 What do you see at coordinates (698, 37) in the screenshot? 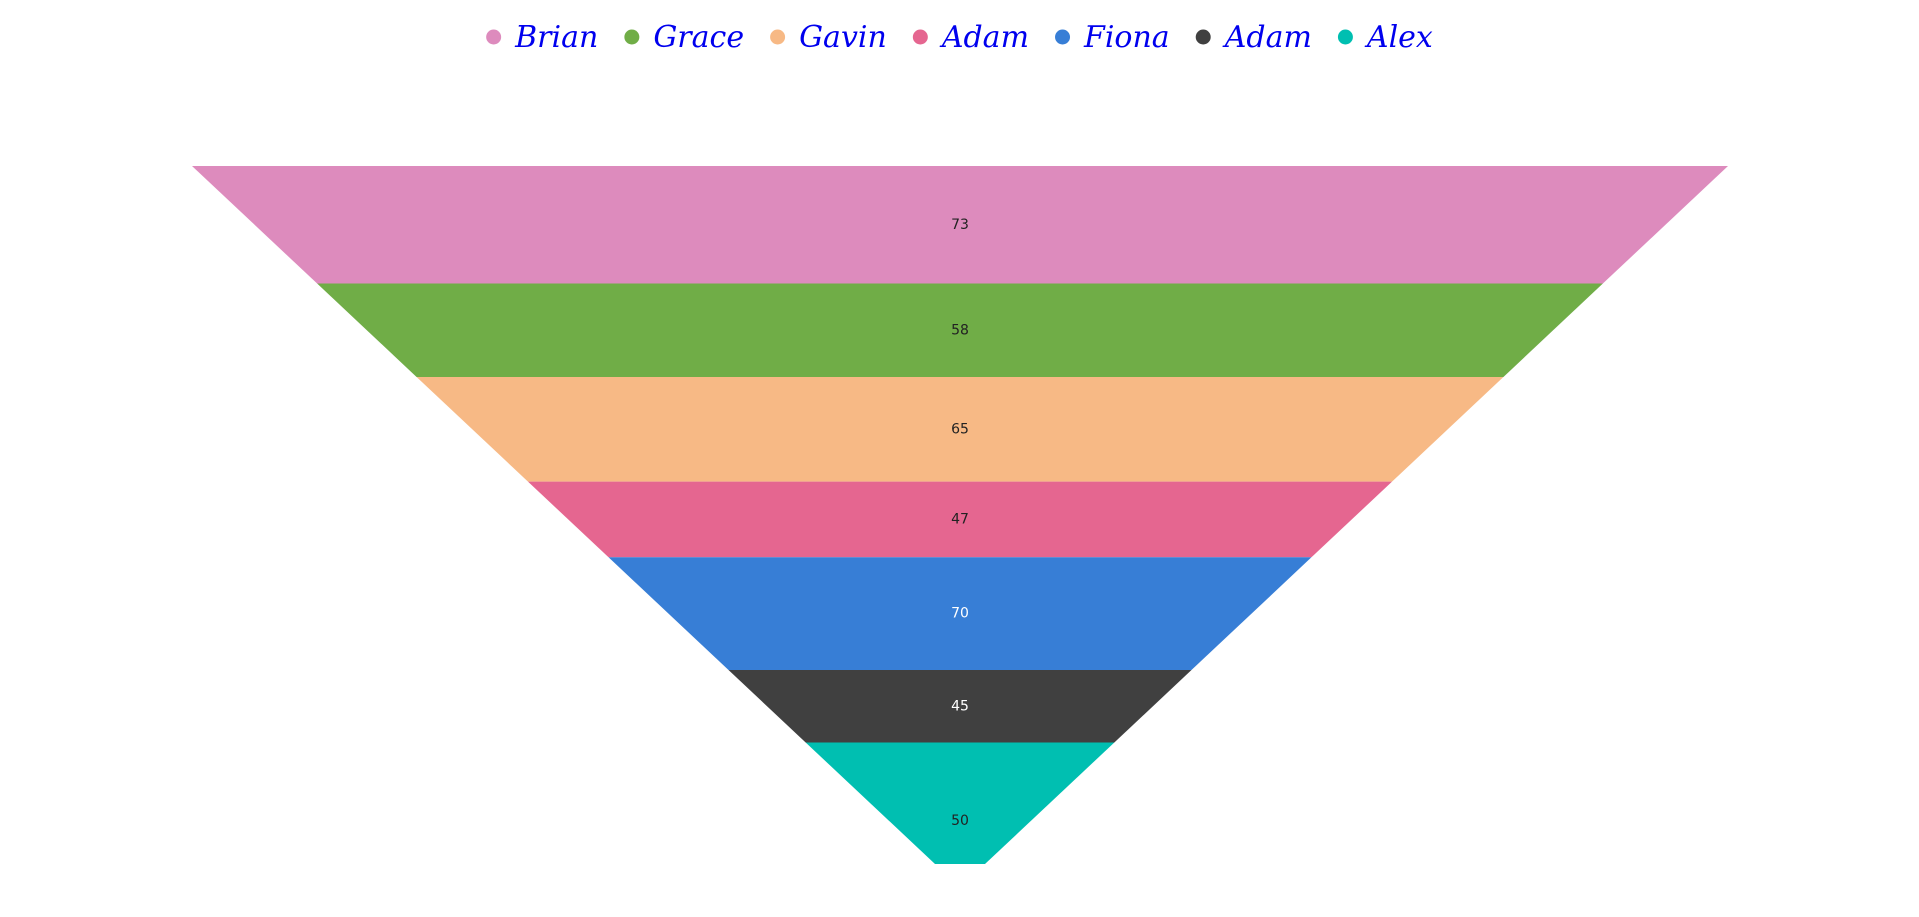
I see `legend-label: Grace` at bounding box center [698, 37].